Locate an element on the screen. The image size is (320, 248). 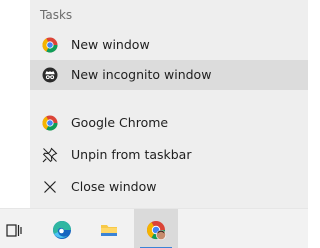
menu-item-close-window: Close window is located at coordinates (169, 187).